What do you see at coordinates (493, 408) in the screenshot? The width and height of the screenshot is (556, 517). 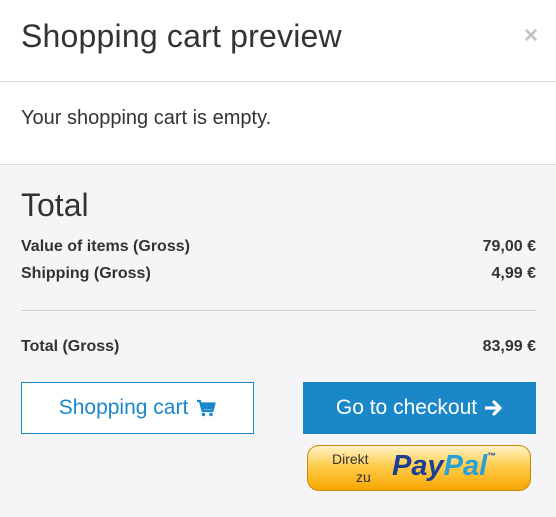 I see `arrow-right-icon` at bounding box center [493, 408].